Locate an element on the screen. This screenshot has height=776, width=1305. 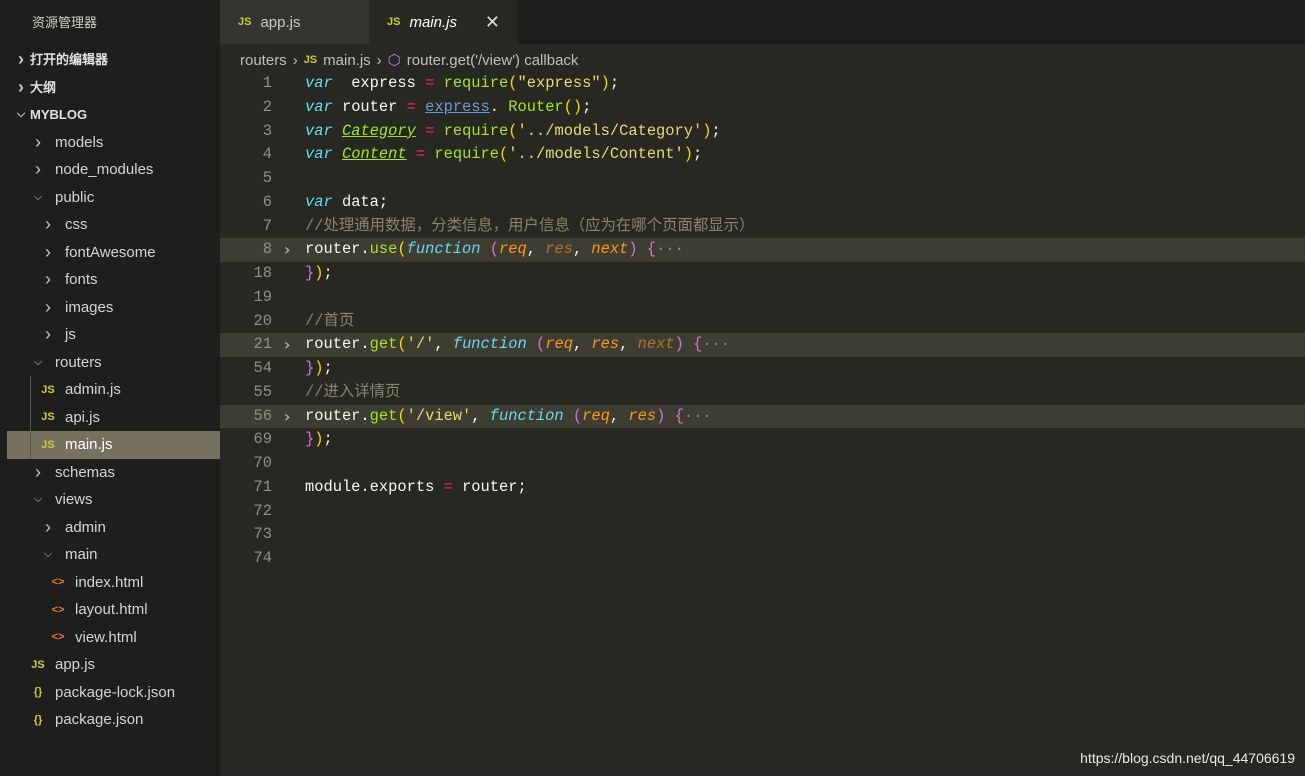
code-line: 6 var data; is located at coordinates (762, 203).